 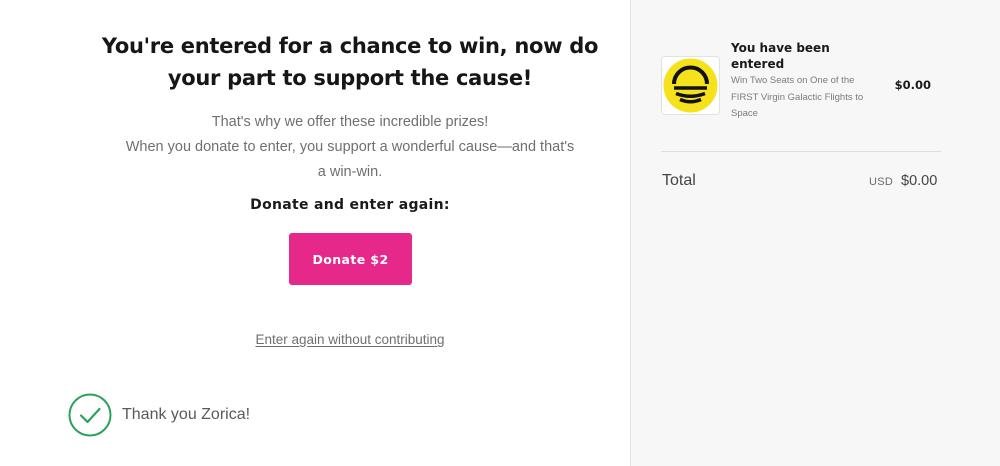 I want to click on product-title: You have been entered, so click(x=780, y=56).